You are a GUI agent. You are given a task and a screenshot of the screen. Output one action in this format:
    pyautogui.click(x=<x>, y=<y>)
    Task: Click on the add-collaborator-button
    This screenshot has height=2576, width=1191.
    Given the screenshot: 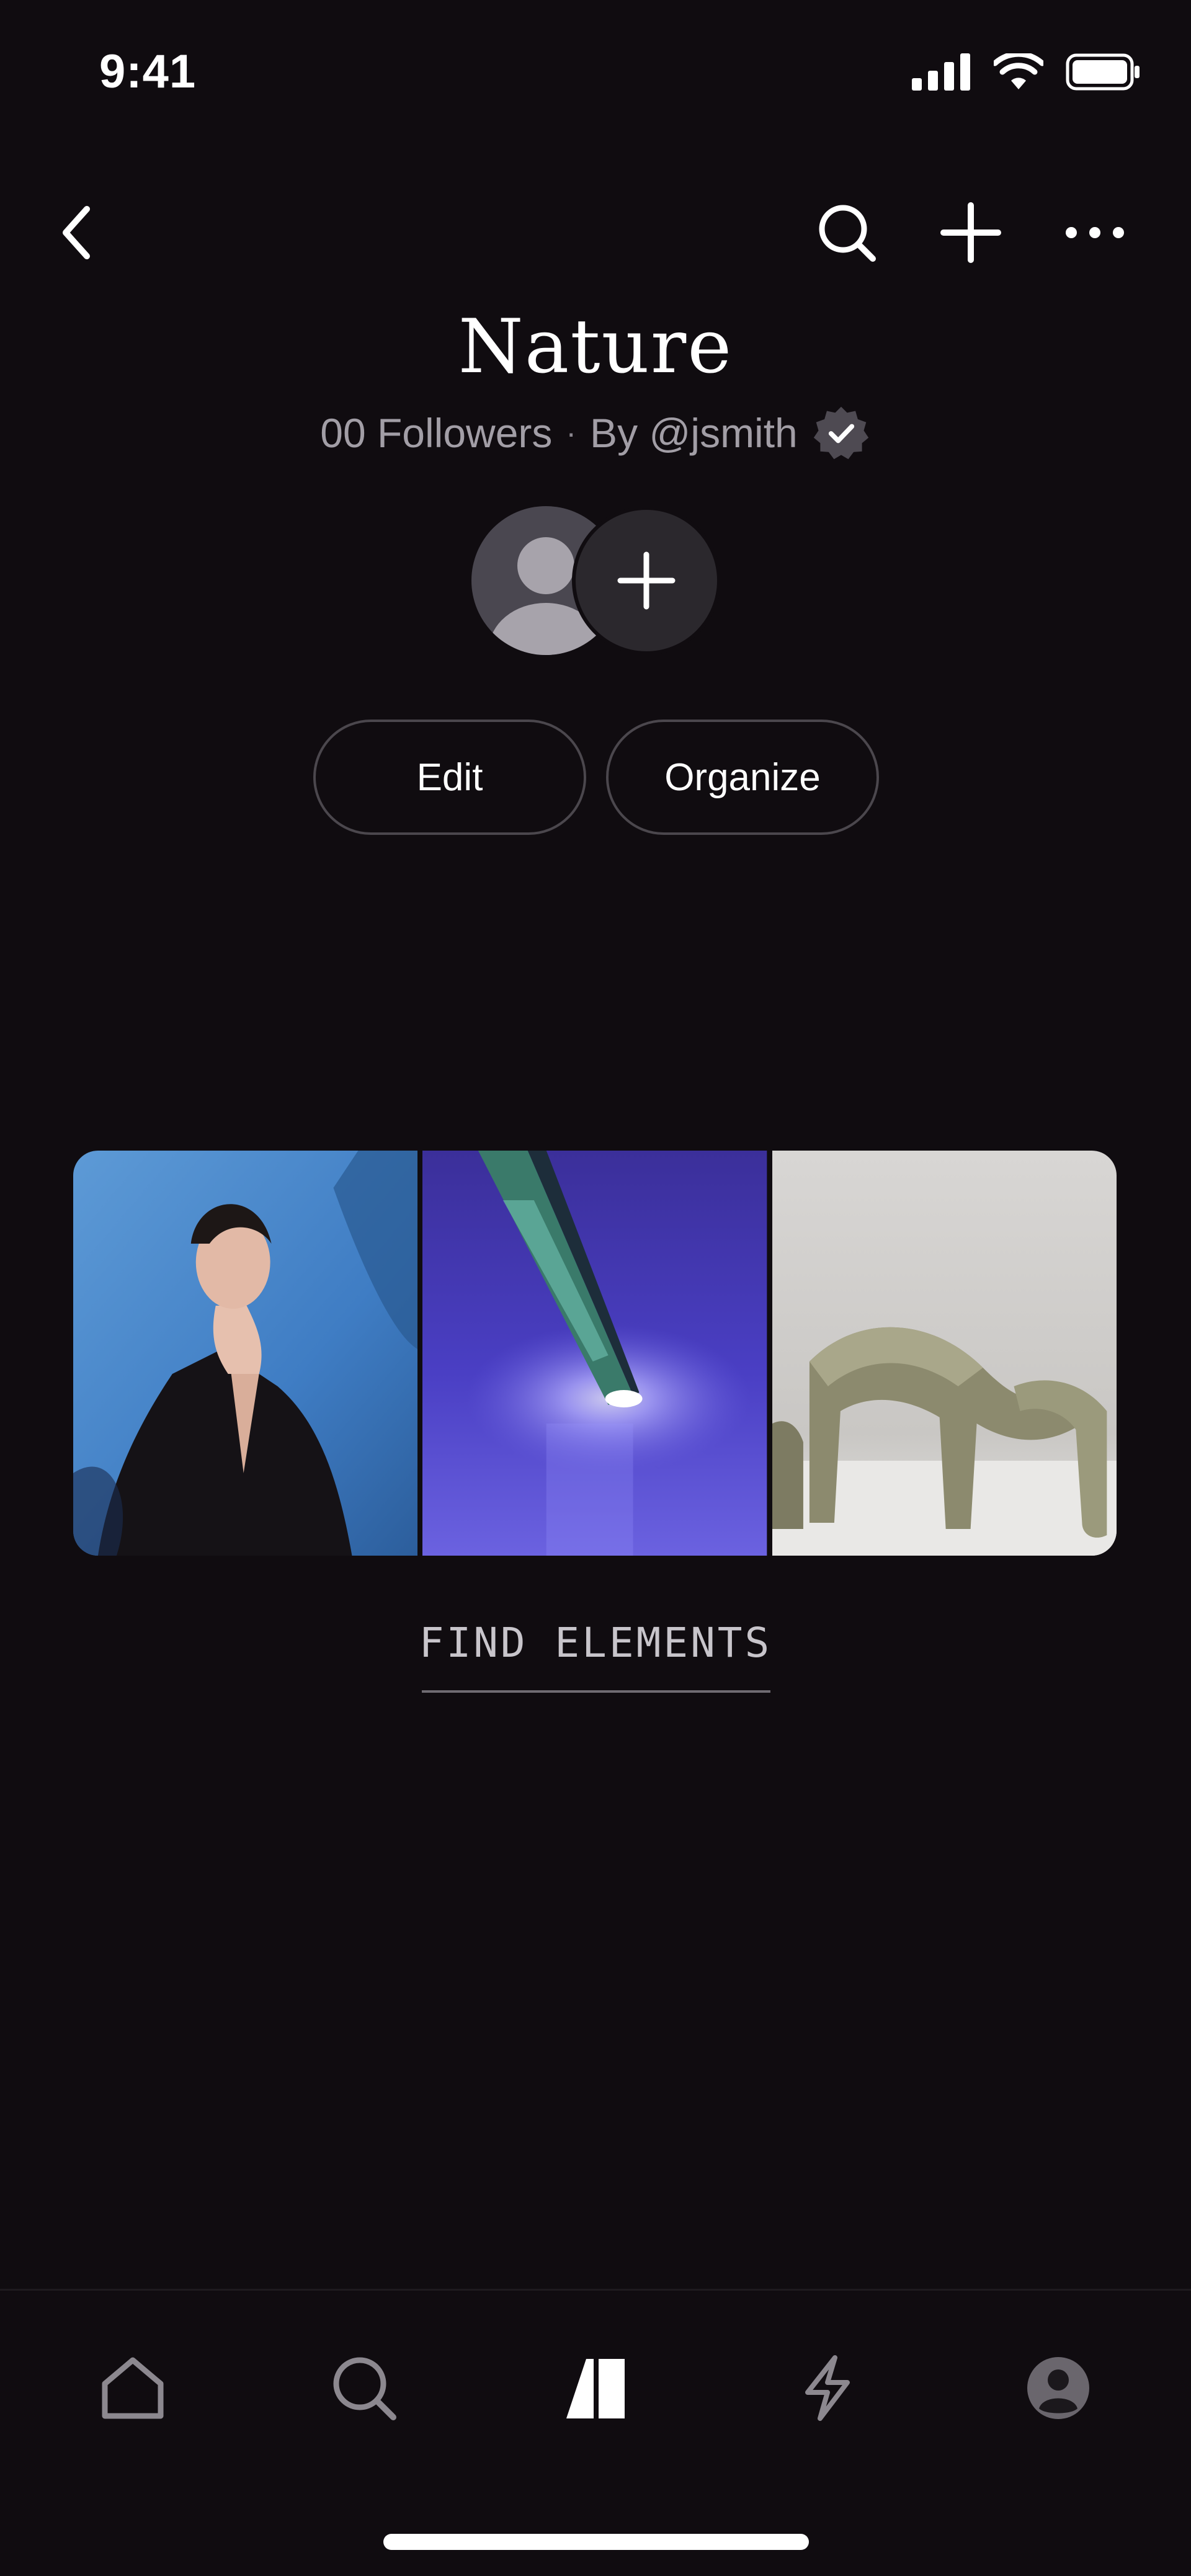 What is the action you would take?
    pyautogui.click(x=647, y=580)
    